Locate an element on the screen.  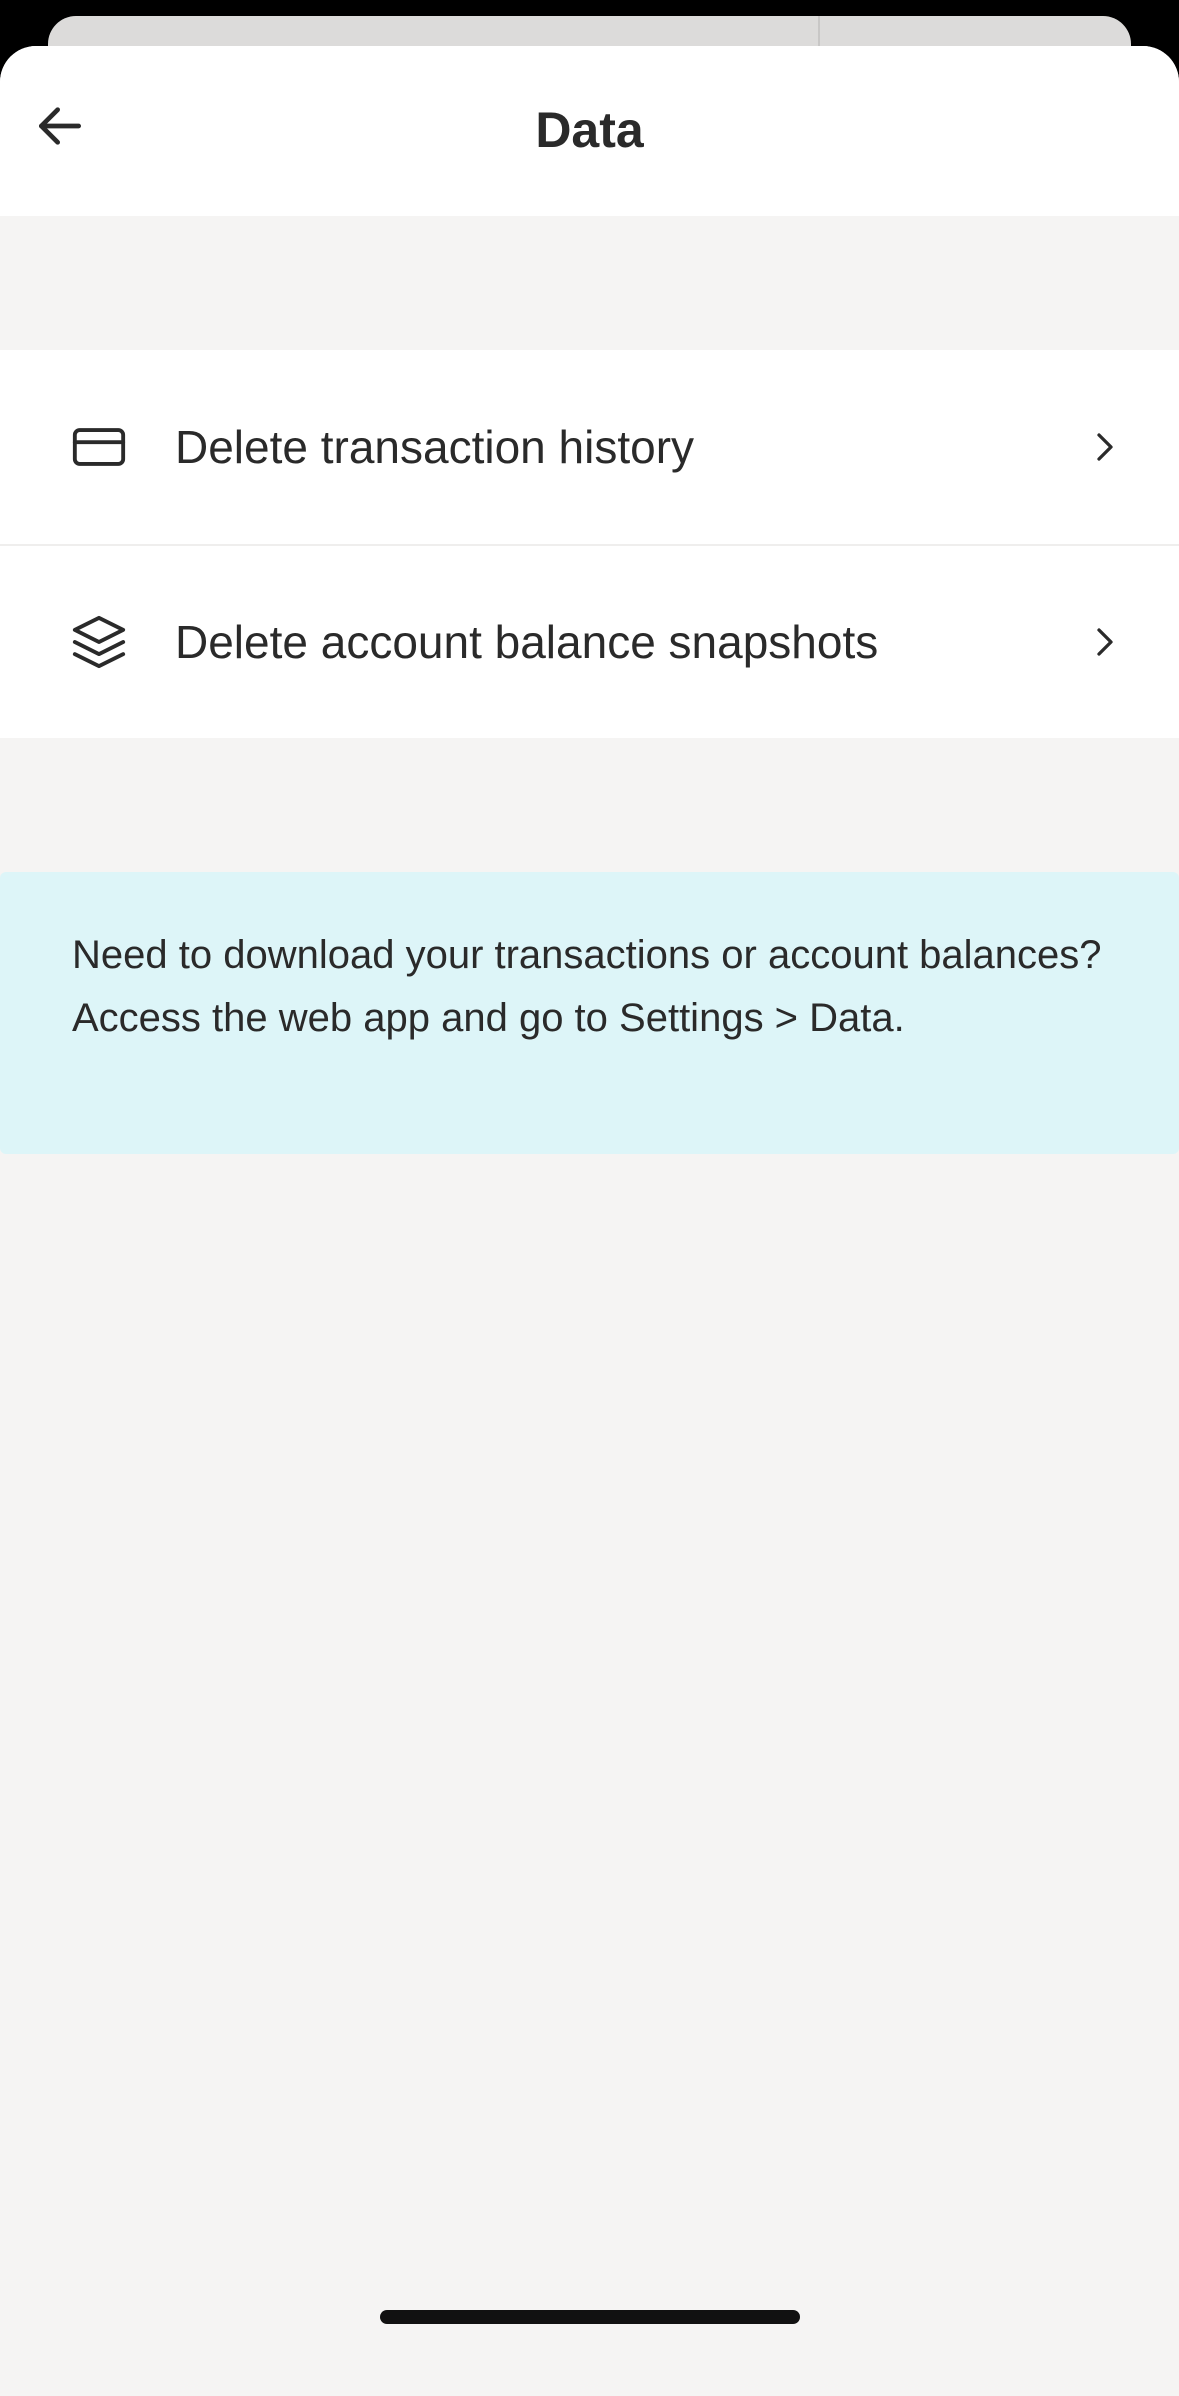
header: Data is located at coordinates (589, 131).